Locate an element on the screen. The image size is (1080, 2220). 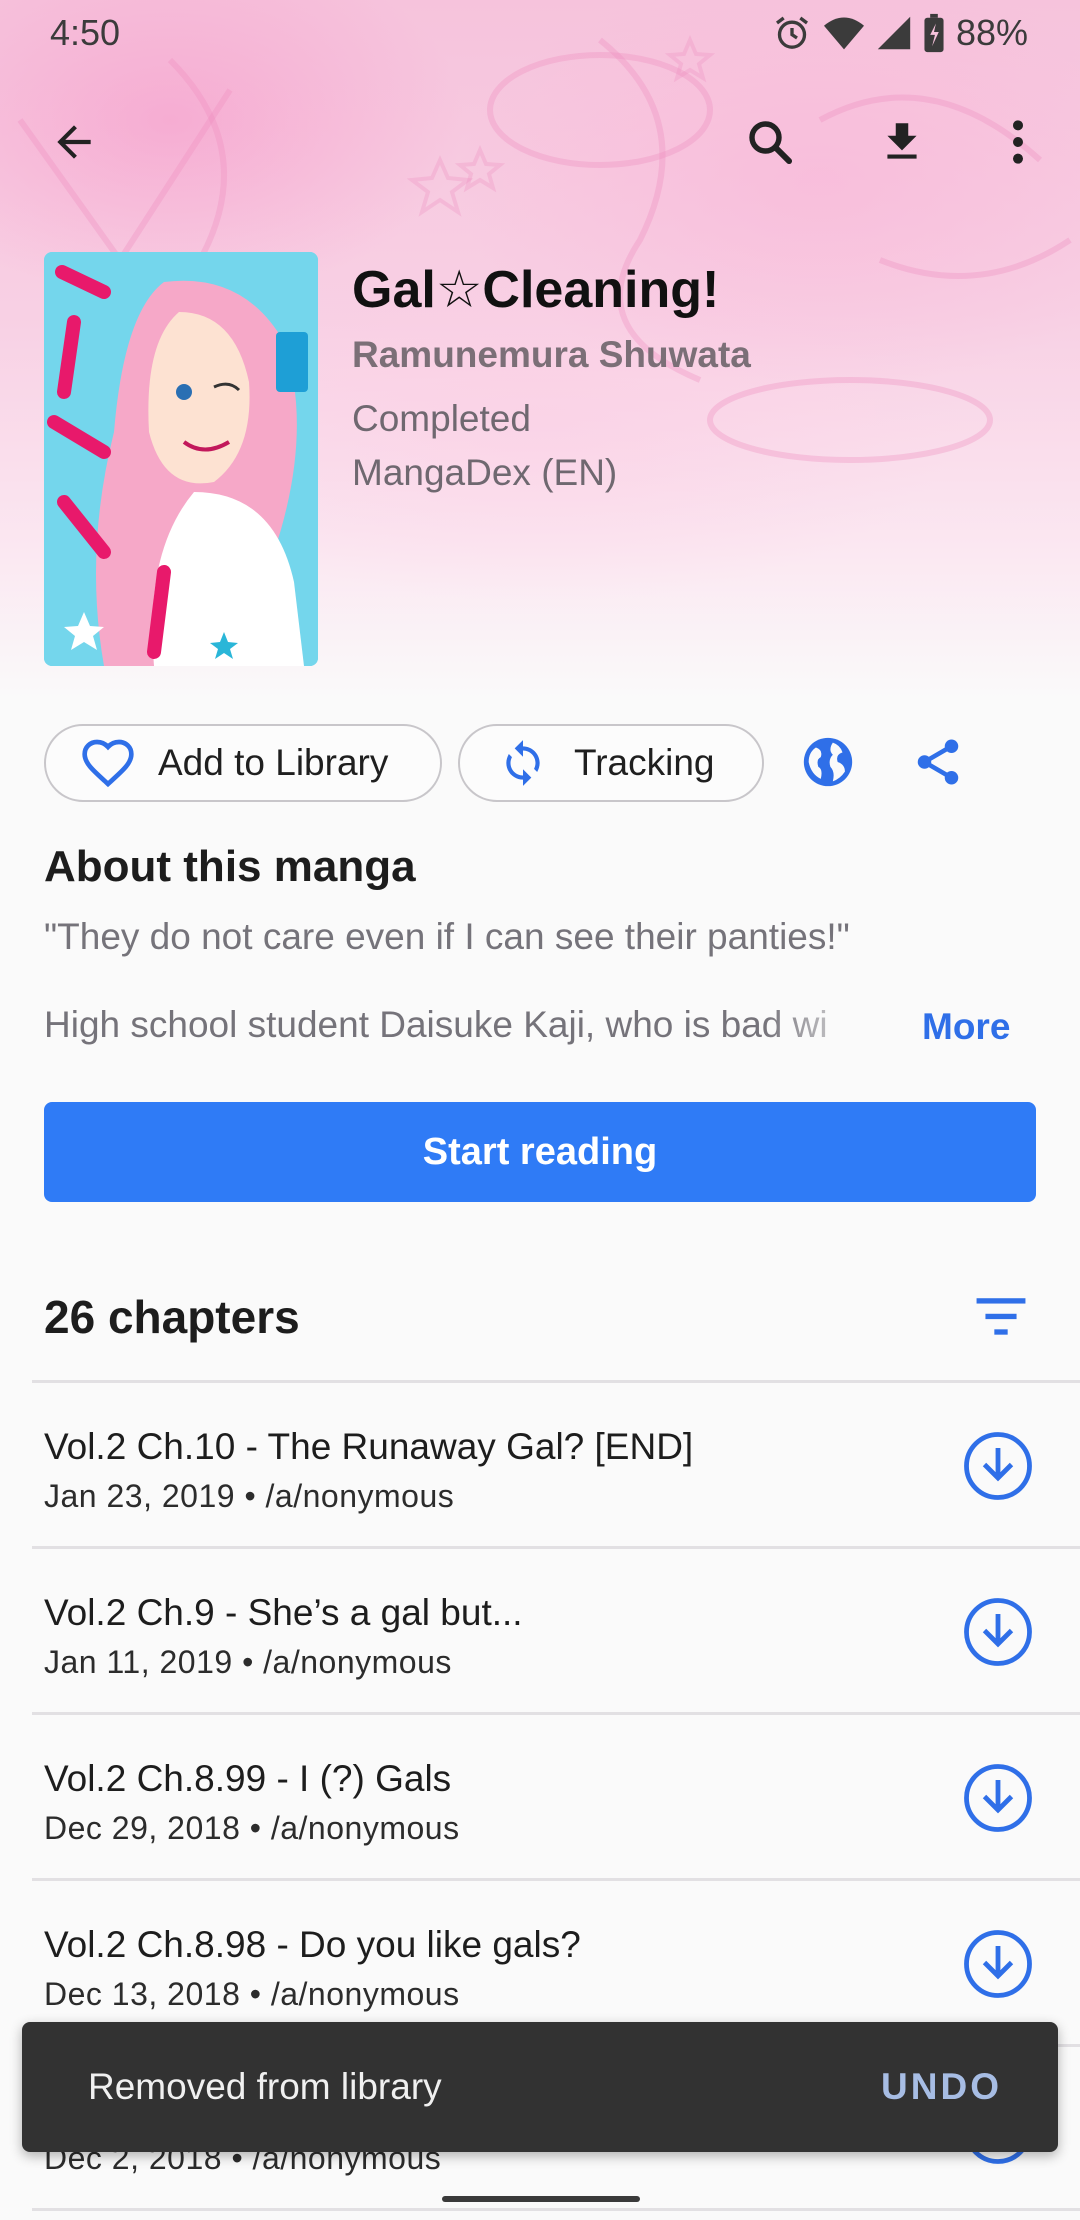
tracking-button: Tracking is located at coordinates (611, 763).